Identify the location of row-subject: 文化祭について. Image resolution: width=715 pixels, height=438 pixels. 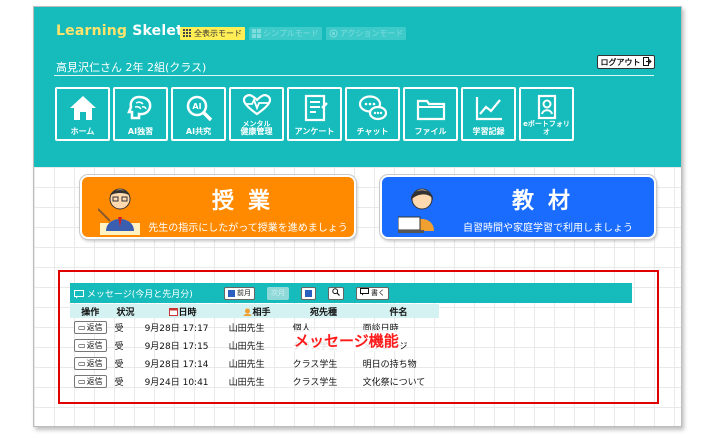
(394, 382).